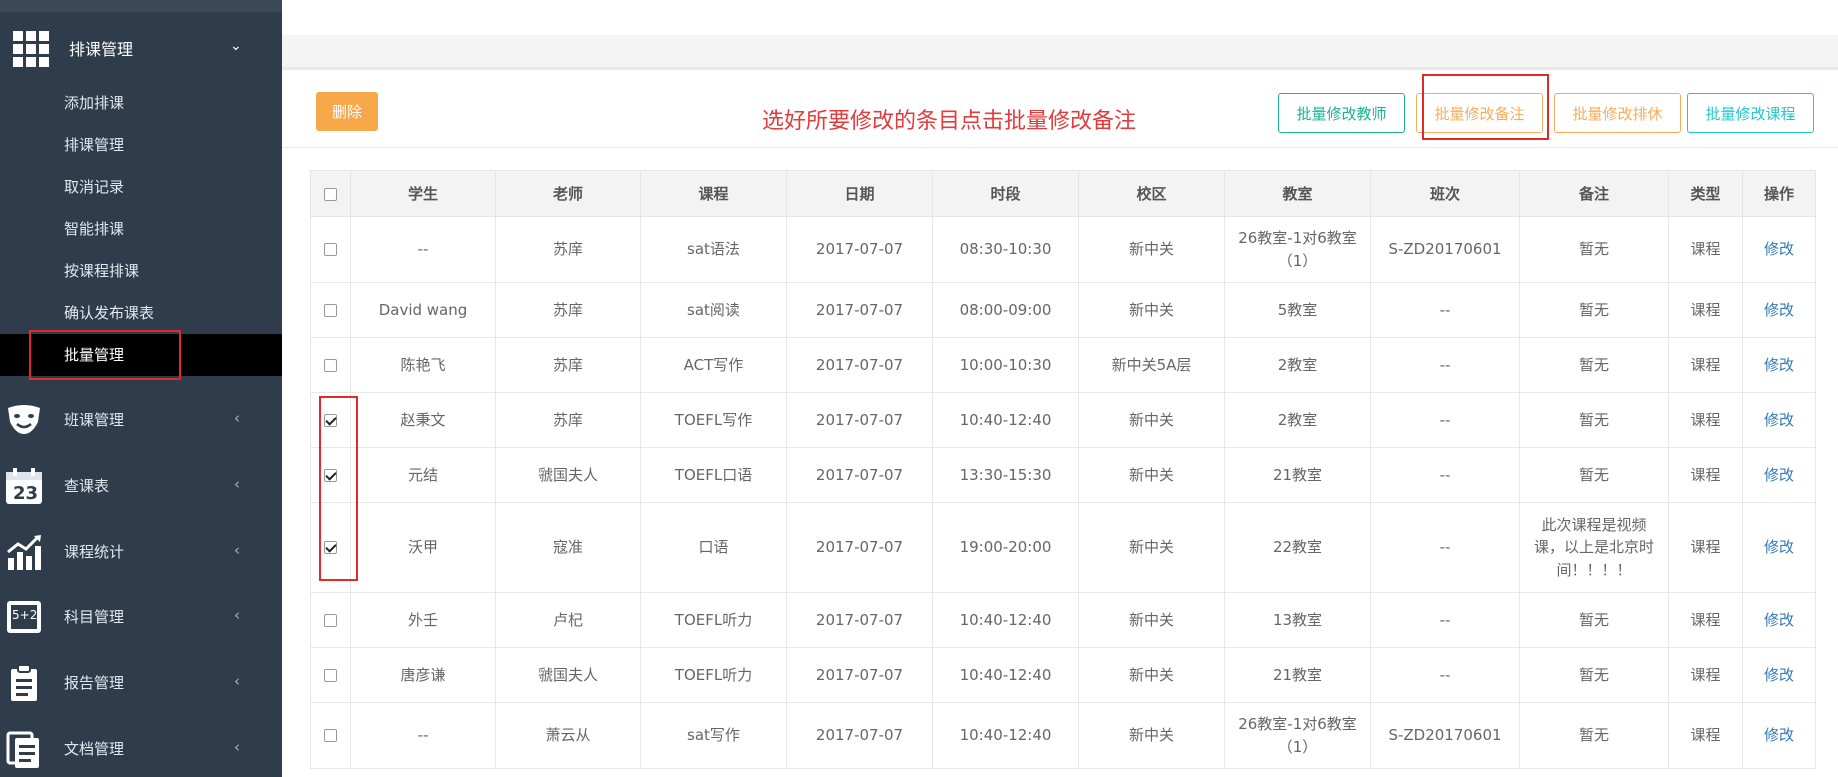  What do you see at coordinates (94, 420) in the screenshot?
I see `nav-label: 班课管理` at bounding box center [94, 420].